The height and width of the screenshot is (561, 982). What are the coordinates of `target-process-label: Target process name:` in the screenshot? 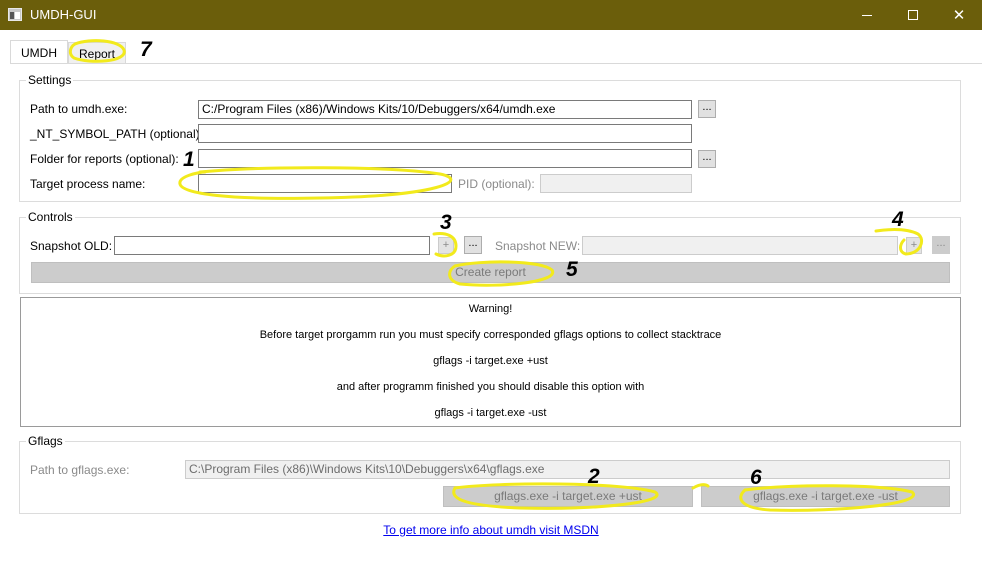 It's located at (88, 184).